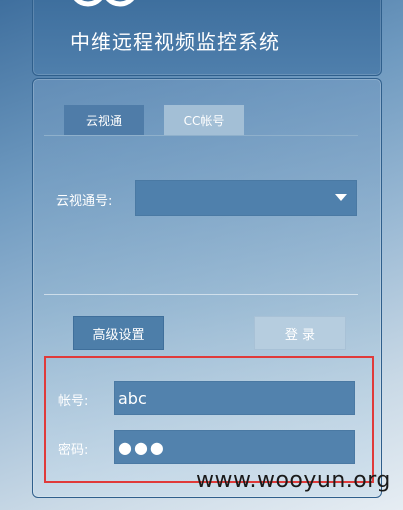 The height and width of the screenshot is (510, 403). Describe the element at coordinates (204, 120) in the screenshot. I see `tab-cc-account: CC帐号` at that location.